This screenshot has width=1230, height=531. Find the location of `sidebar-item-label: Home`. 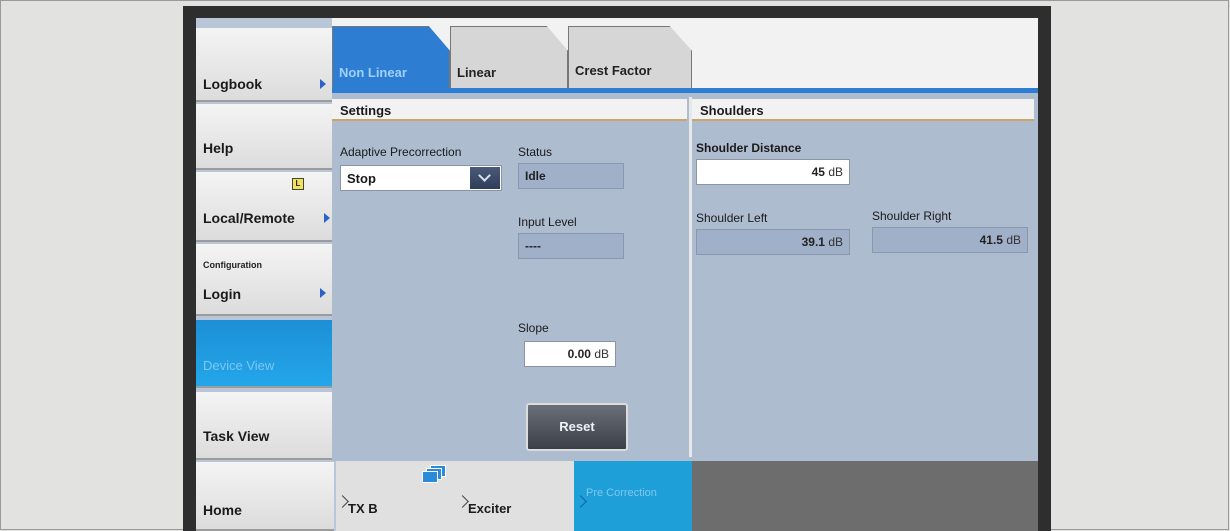

sidebar-item-label: Home is located at coordinates (222, 510).